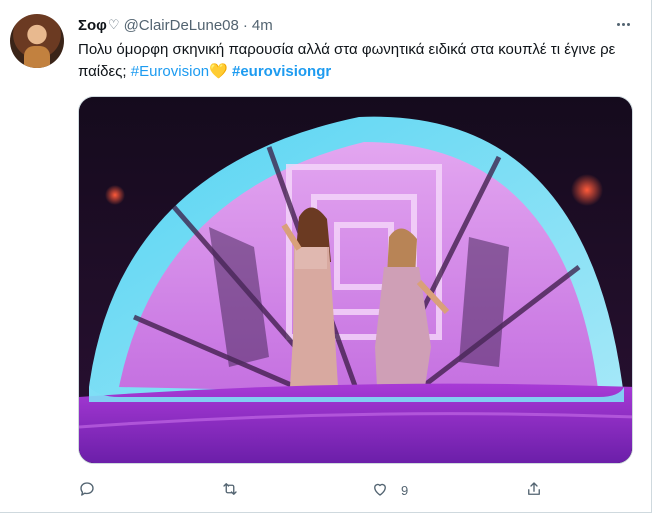  I want to click on hashtag-eurovision: #Eurovision, so click(170, 71).